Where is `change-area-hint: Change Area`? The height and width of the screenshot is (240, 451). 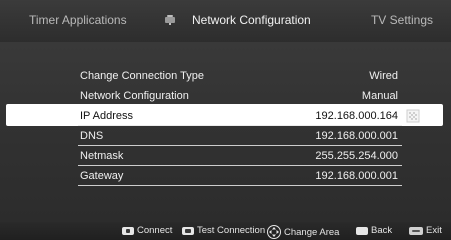 change-area-hint: Change Area is located at coordinates (303, 232).